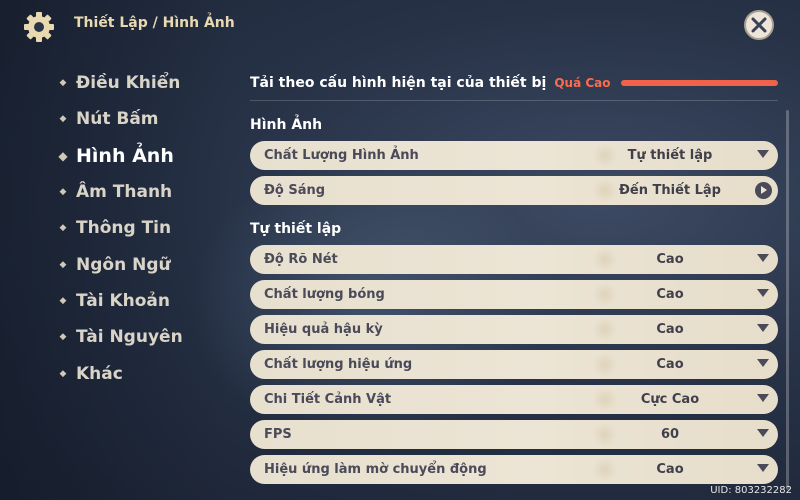  What do you see at coordinates (129, 337) in the screenshot?
I see `sidebar-item-label: Tài Nguyên` at bounding box center [129, 337].